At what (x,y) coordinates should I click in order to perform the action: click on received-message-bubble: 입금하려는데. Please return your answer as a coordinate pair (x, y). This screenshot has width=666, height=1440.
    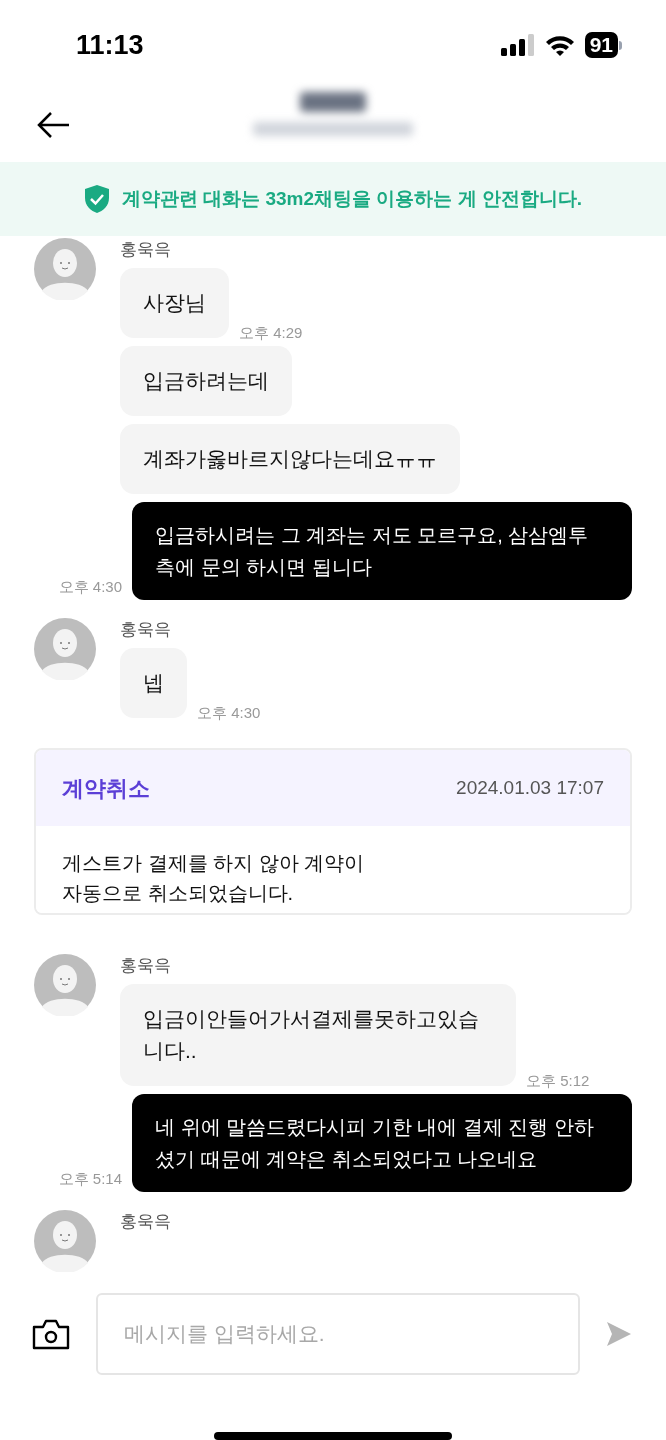
    Looking at the image, I should click on (206, 381).